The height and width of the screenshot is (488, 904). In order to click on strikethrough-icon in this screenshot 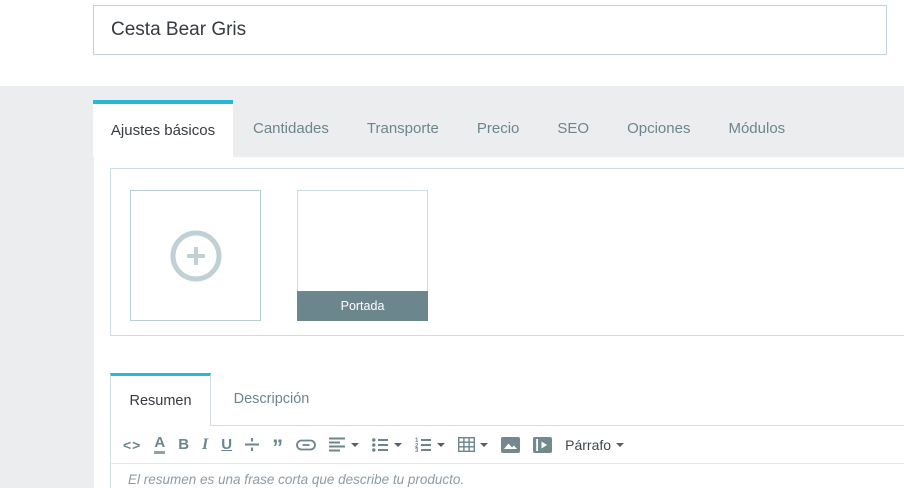, I will do `click(252, 444)`.